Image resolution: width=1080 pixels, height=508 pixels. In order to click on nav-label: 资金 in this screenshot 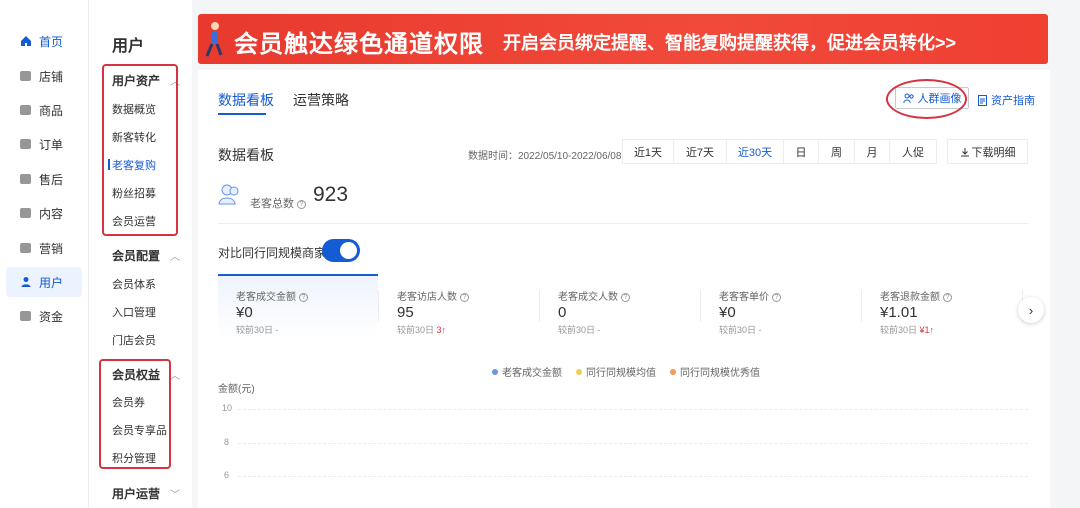, I will do `click(51, 316)`.